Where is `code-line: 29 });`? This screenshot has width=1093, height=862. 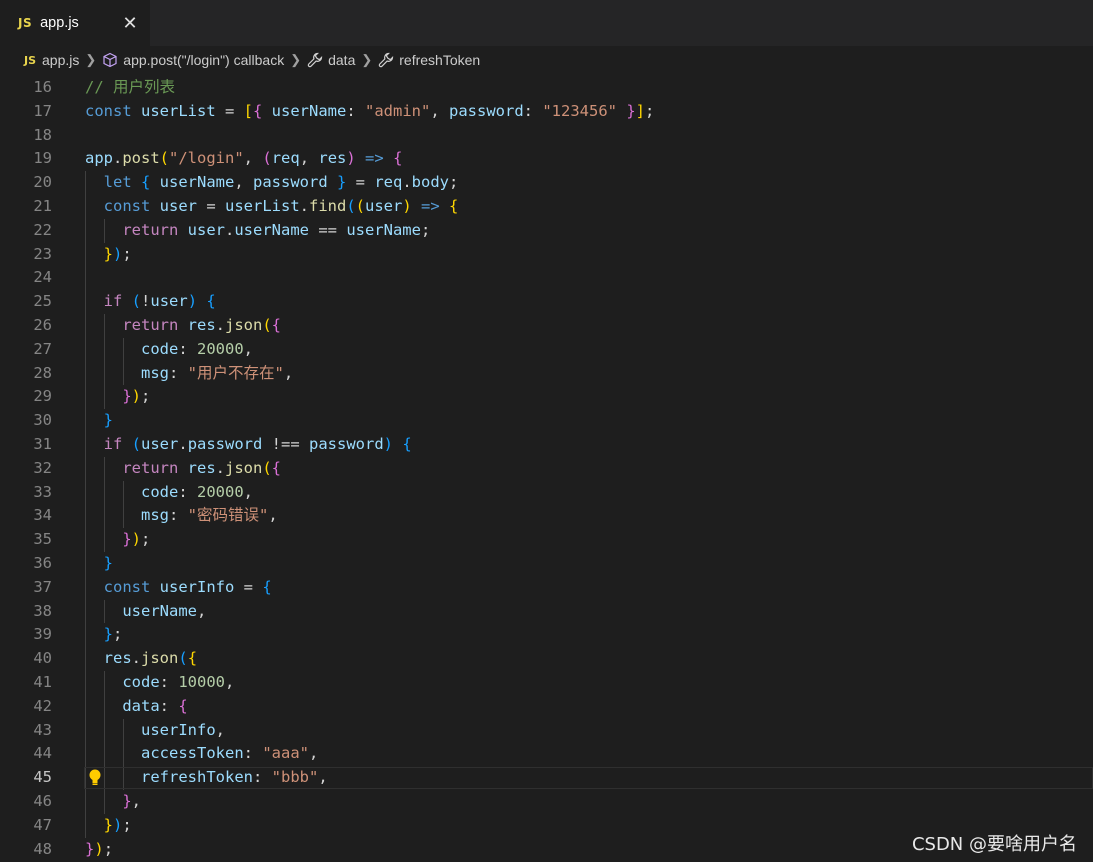 code-line: 29 }); is located at coordinates (546, 397).